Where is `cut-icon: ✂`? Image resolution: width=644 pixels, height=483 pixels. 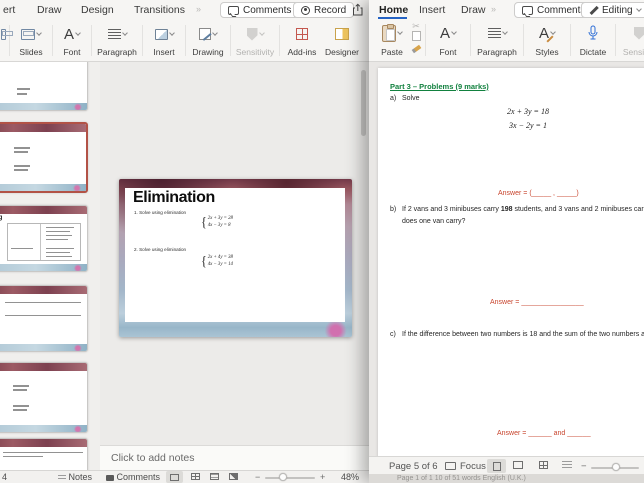
cut-icon: ✂ is located at coordinates (416, 26).